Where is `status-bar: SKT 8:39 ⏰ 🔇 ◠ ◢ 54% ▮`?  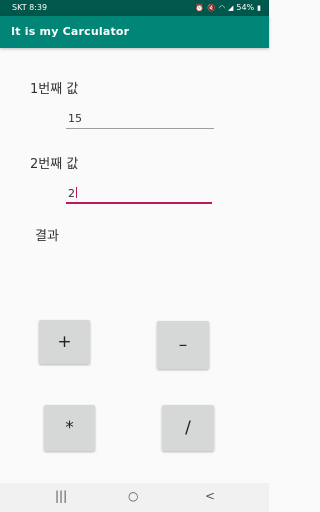 status-bar: SKT 8:39 ⏰ 🔇 ◠ ◢ 54% ▮ is located at coordinates (134, 8).